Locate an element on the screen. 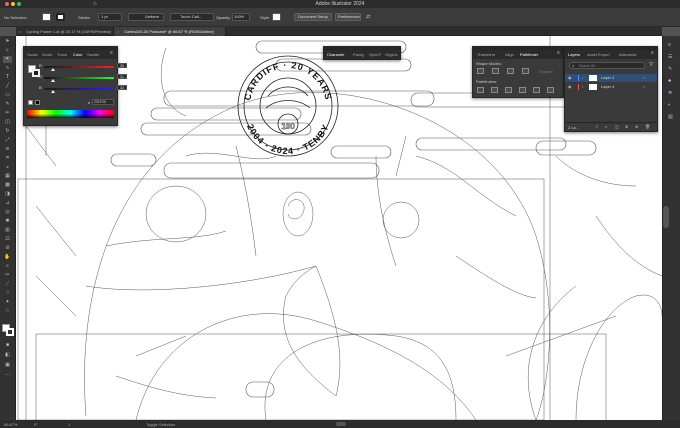  graphic-style-swatch is located at coordinates (276, 17).